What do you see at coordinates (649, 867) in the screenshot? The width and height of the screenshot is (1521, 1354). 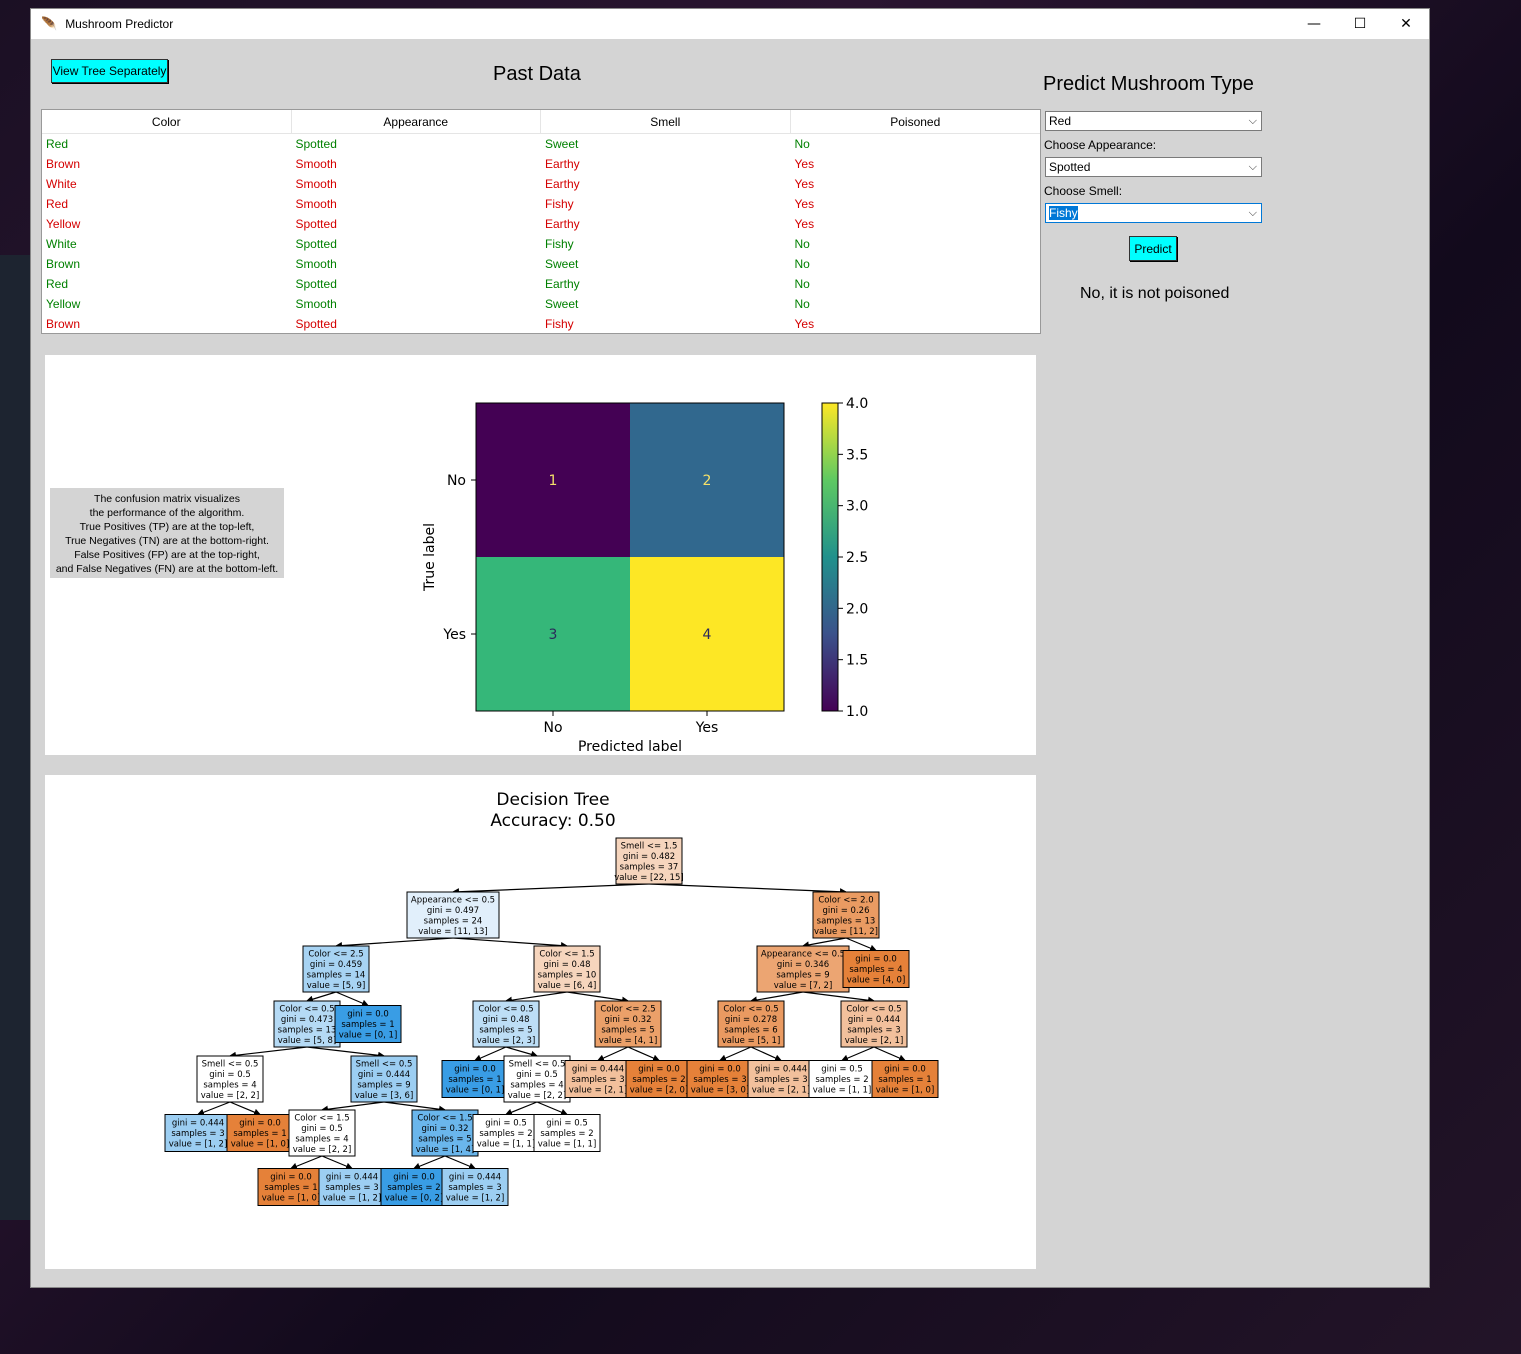 I see `tree-node-label: samples = 37` at bounding box center [649, 867].